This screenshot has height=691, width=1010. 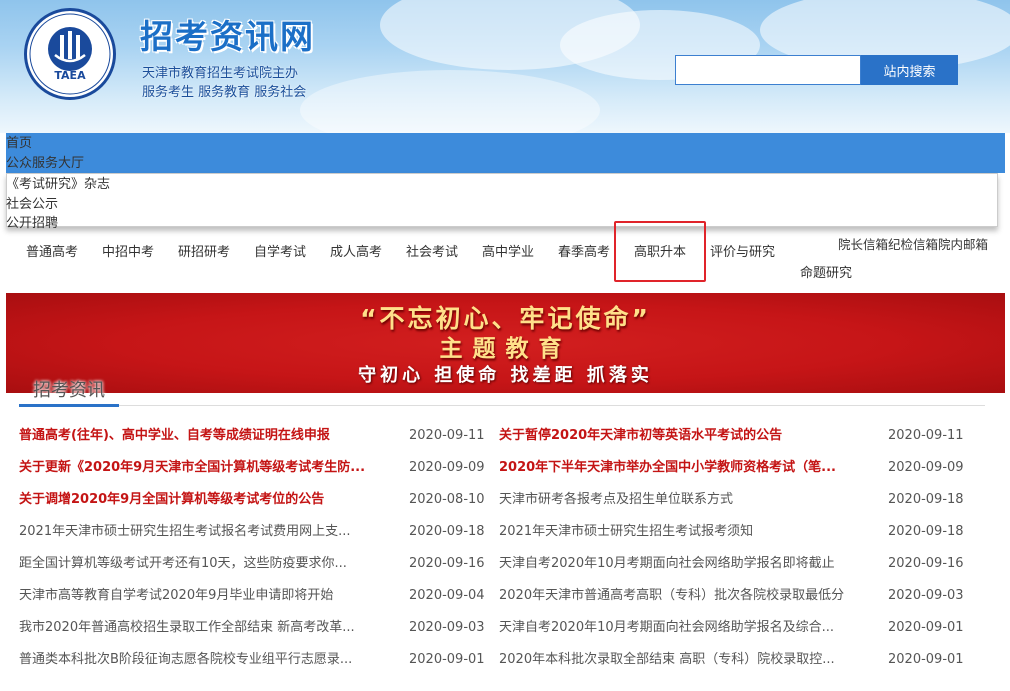 What do you see at coordinates (356, 253) in the screenshot?
I see `nav-adult-gaokao: 成人高考` at bounding box center [356, 253].